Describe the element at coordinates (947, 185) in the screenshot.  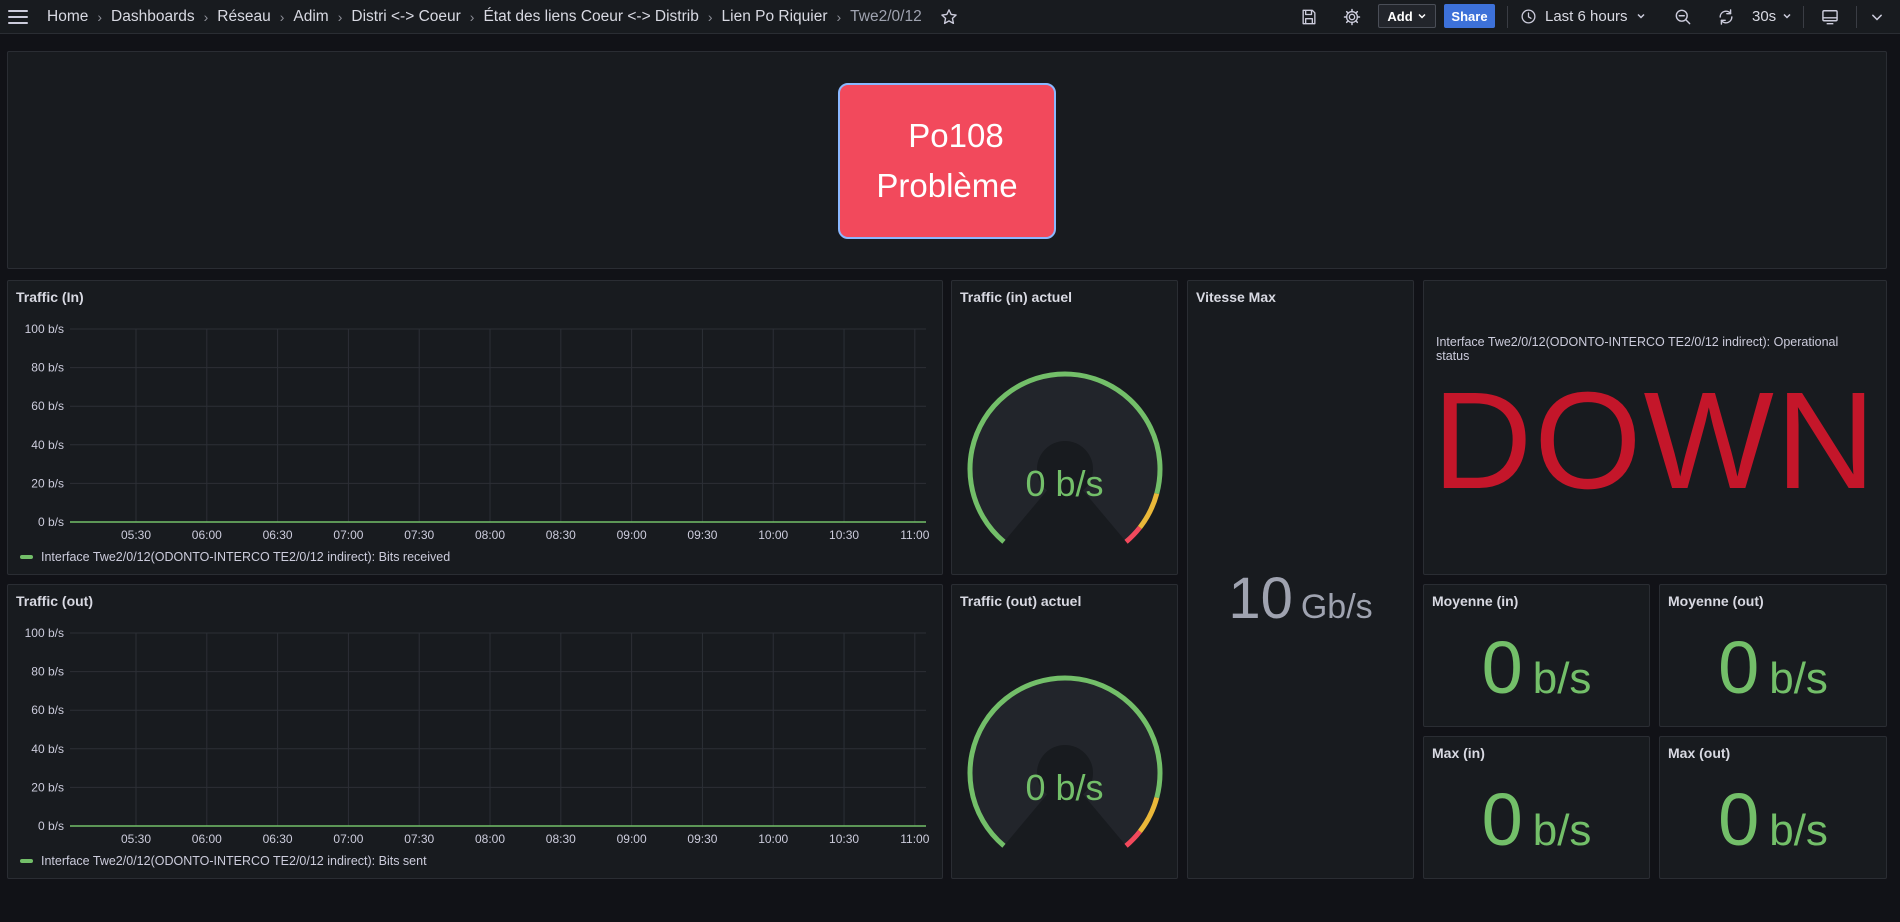
I see `status-state-label: Problème` at that location.